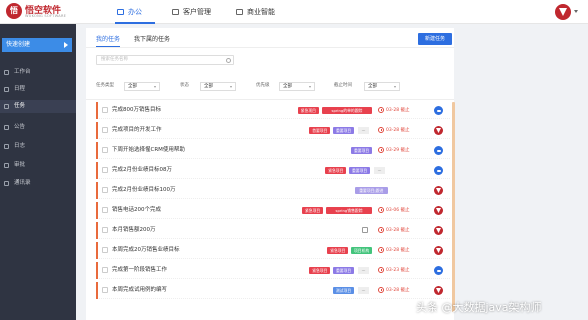 The image size is (588, 320). I want to click on search-icon, so click(228, 60).